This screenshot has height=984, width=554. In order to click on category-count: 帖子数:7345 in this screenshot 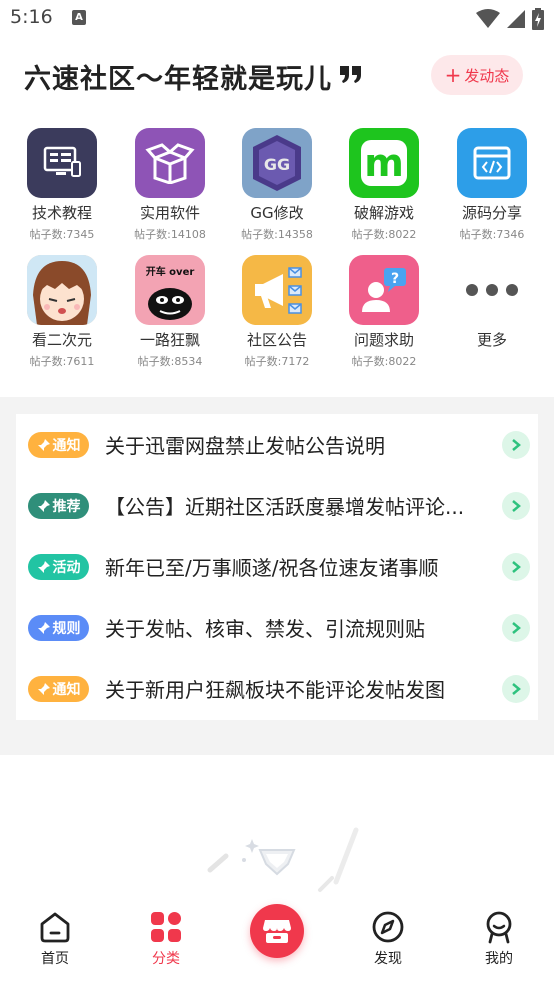, I will do `click(62, 234)`.